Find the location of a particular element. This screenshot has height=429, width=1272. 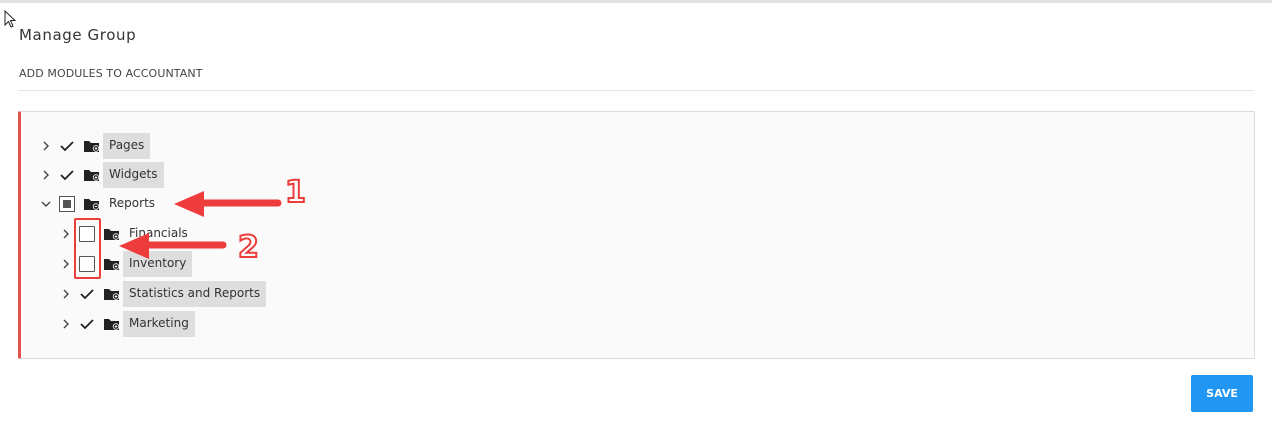

tree-node-statistics-and-reports: Statistics and Reports is located at coordinates (163, 294).